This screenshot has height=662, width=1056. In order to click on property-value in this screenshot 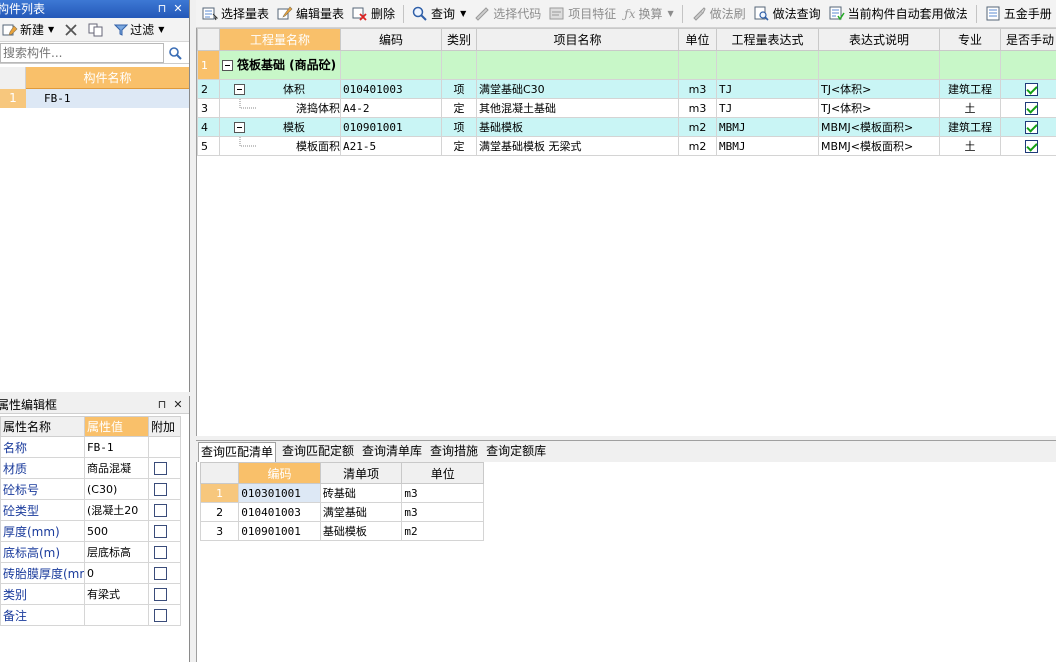, I will do `click(116, 615)`.